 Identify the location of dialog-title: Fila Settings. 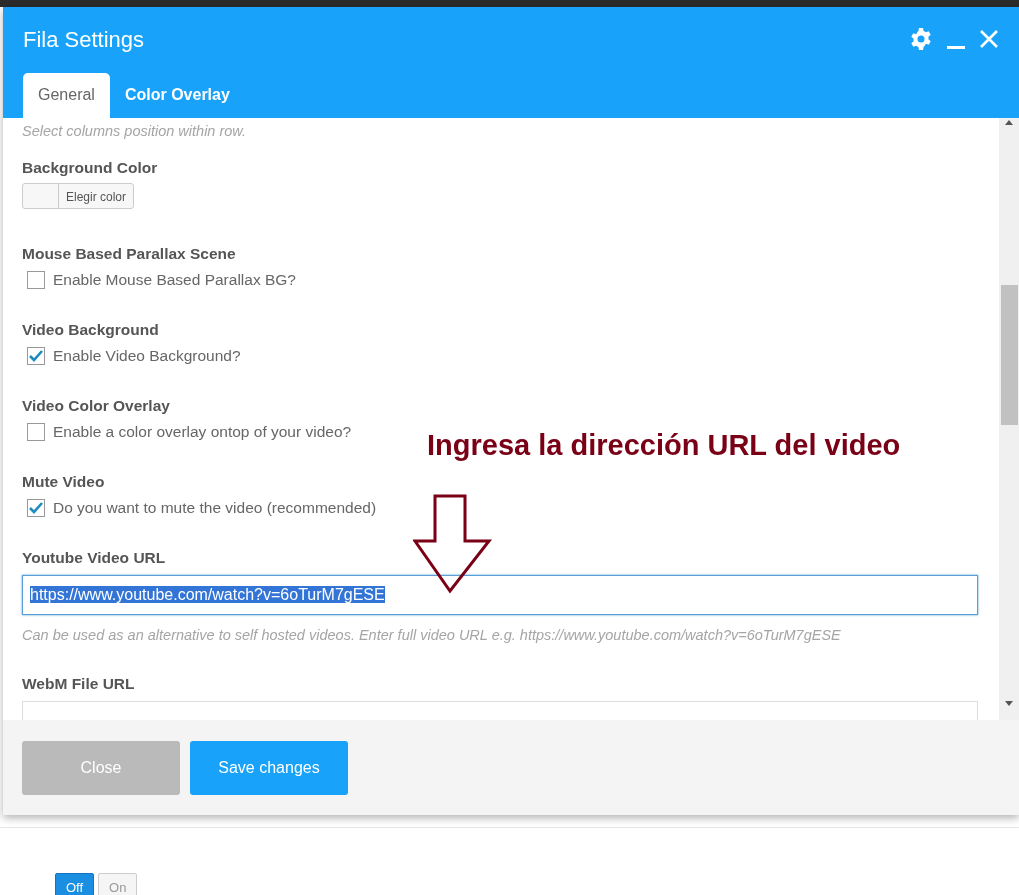
(84, 40).